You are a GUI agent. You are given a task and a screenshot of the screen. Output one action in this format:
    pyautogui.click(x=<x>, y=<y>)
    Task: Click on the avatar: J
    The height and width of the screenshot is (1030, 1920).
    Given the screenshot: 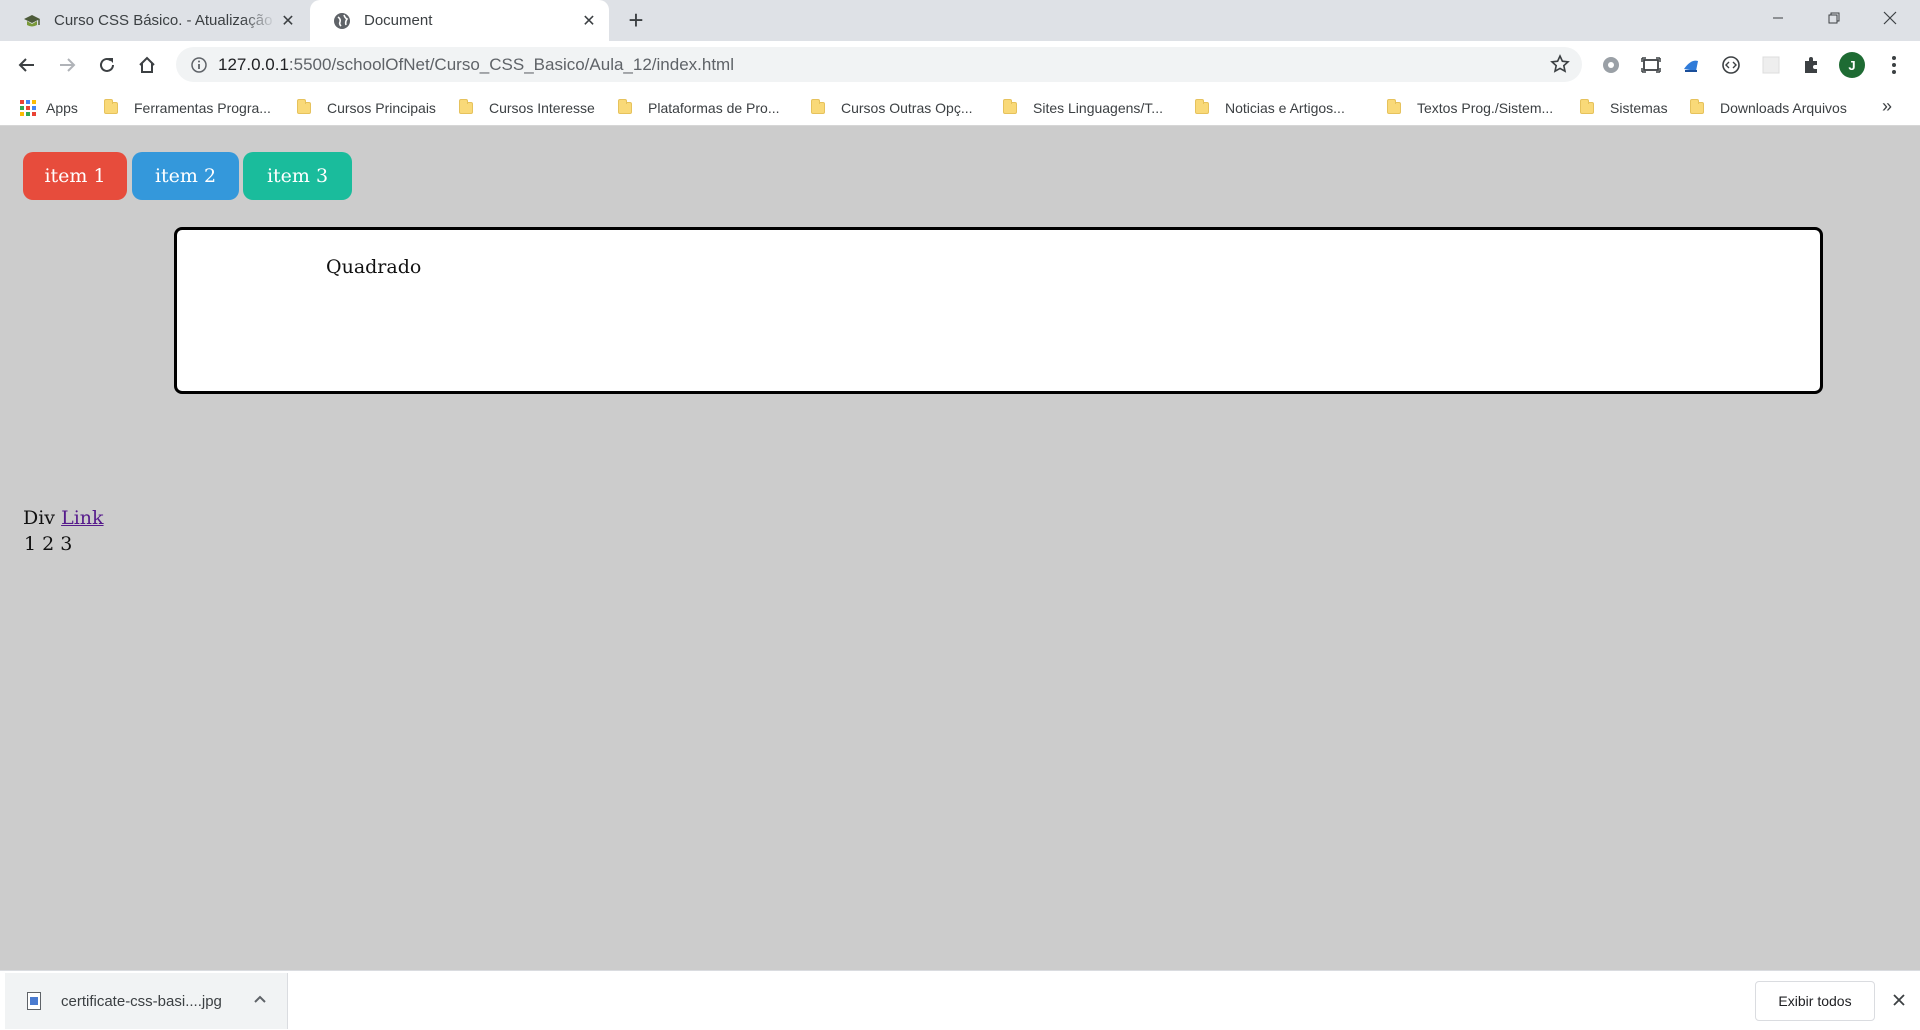 What is the action you would take?
    pyautogui.click(x=1852, y=65)
    